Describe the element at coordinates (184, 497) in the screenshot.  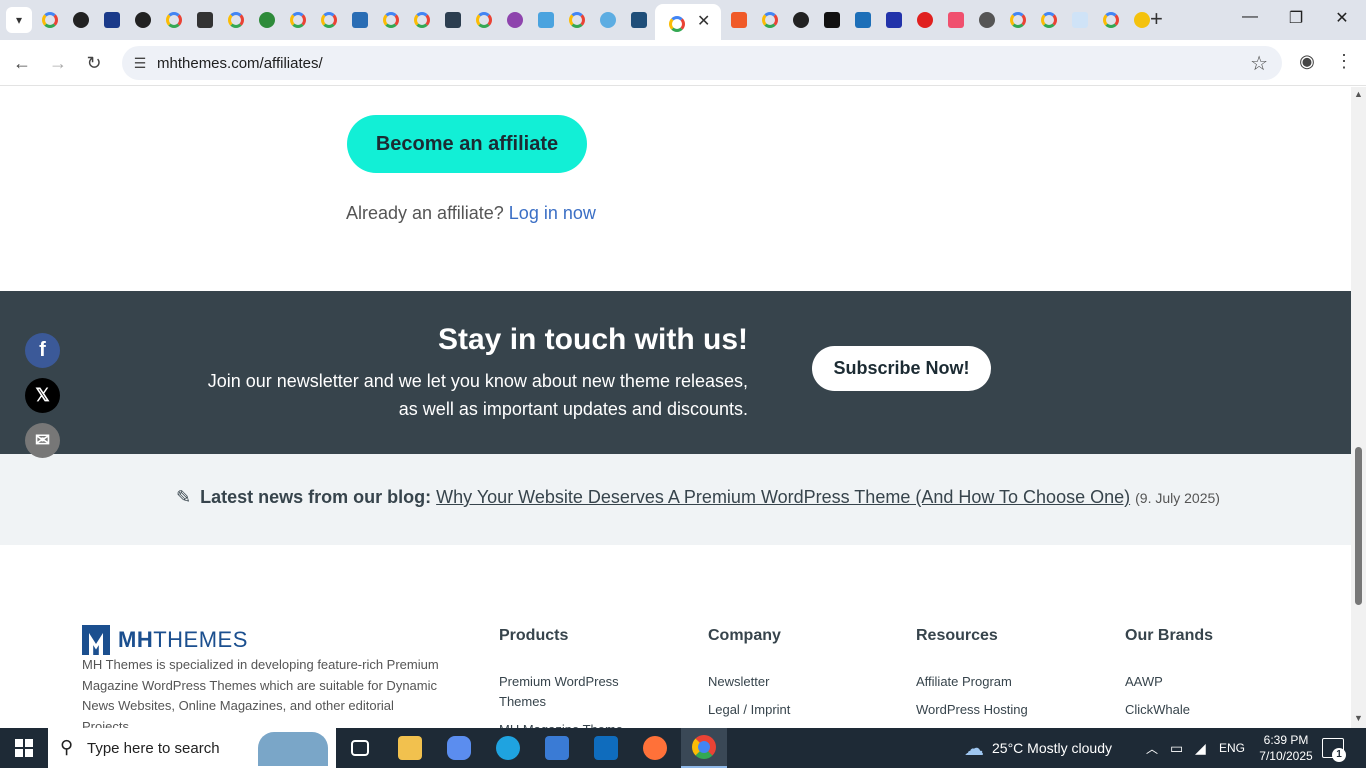
I see `pencil-icon: ✎` at that location.